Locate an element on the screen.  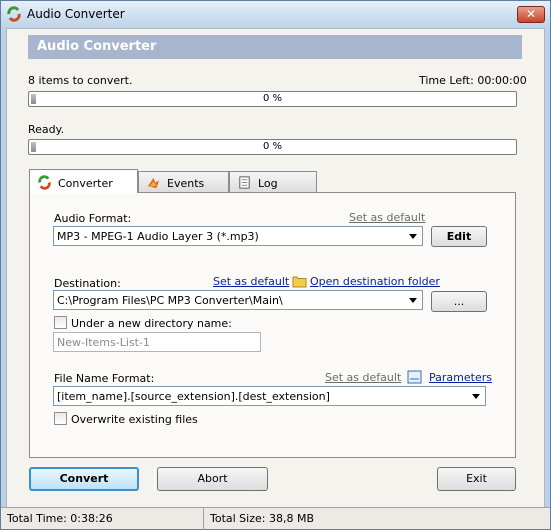
convert-button-label: Convert is located at coordinates (84, 478).